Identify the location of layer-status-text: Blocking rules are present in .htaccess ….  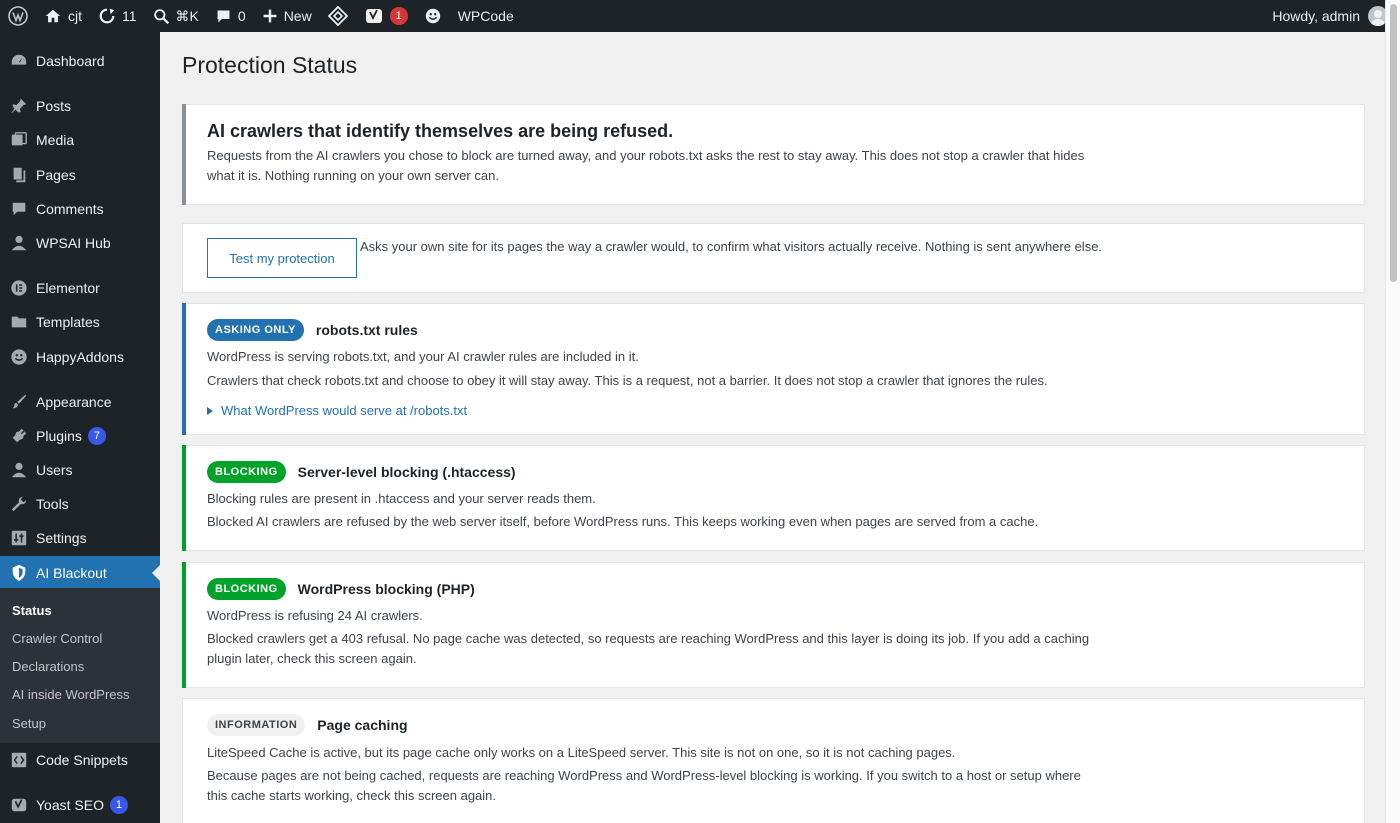
(401, 498).